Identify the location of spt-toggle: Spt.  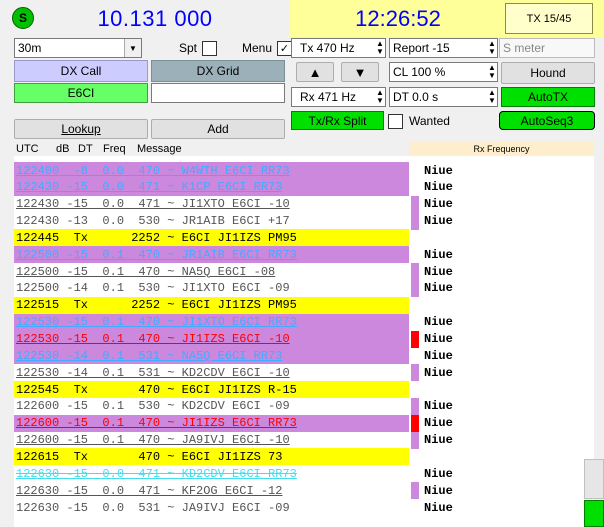
(198, 48).